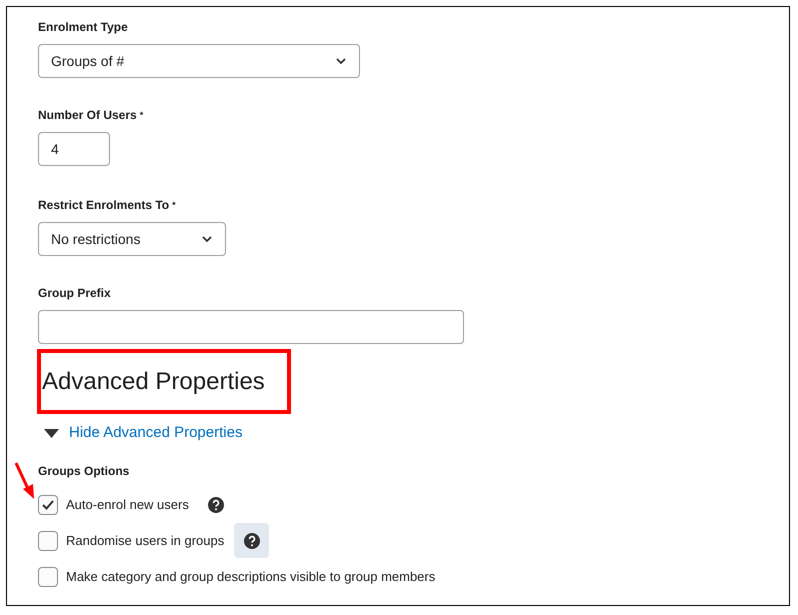 The width and height of the screenshot is (798, 615). I want to click on dropdown: Groups of #, so click(199, 61).